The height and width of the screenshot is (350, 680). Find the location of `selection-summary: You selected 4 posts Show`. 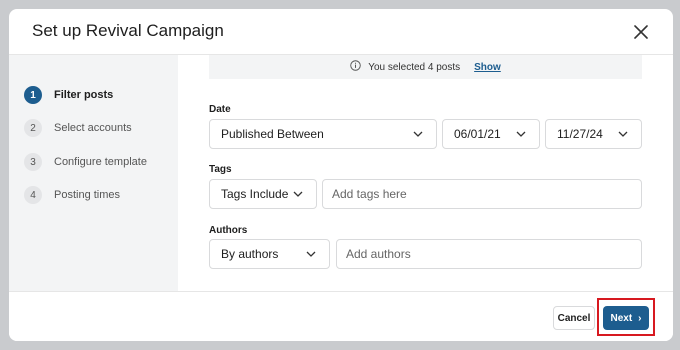

selection-summary: You selected 4 posts Show is located at coordinates (425, 67).